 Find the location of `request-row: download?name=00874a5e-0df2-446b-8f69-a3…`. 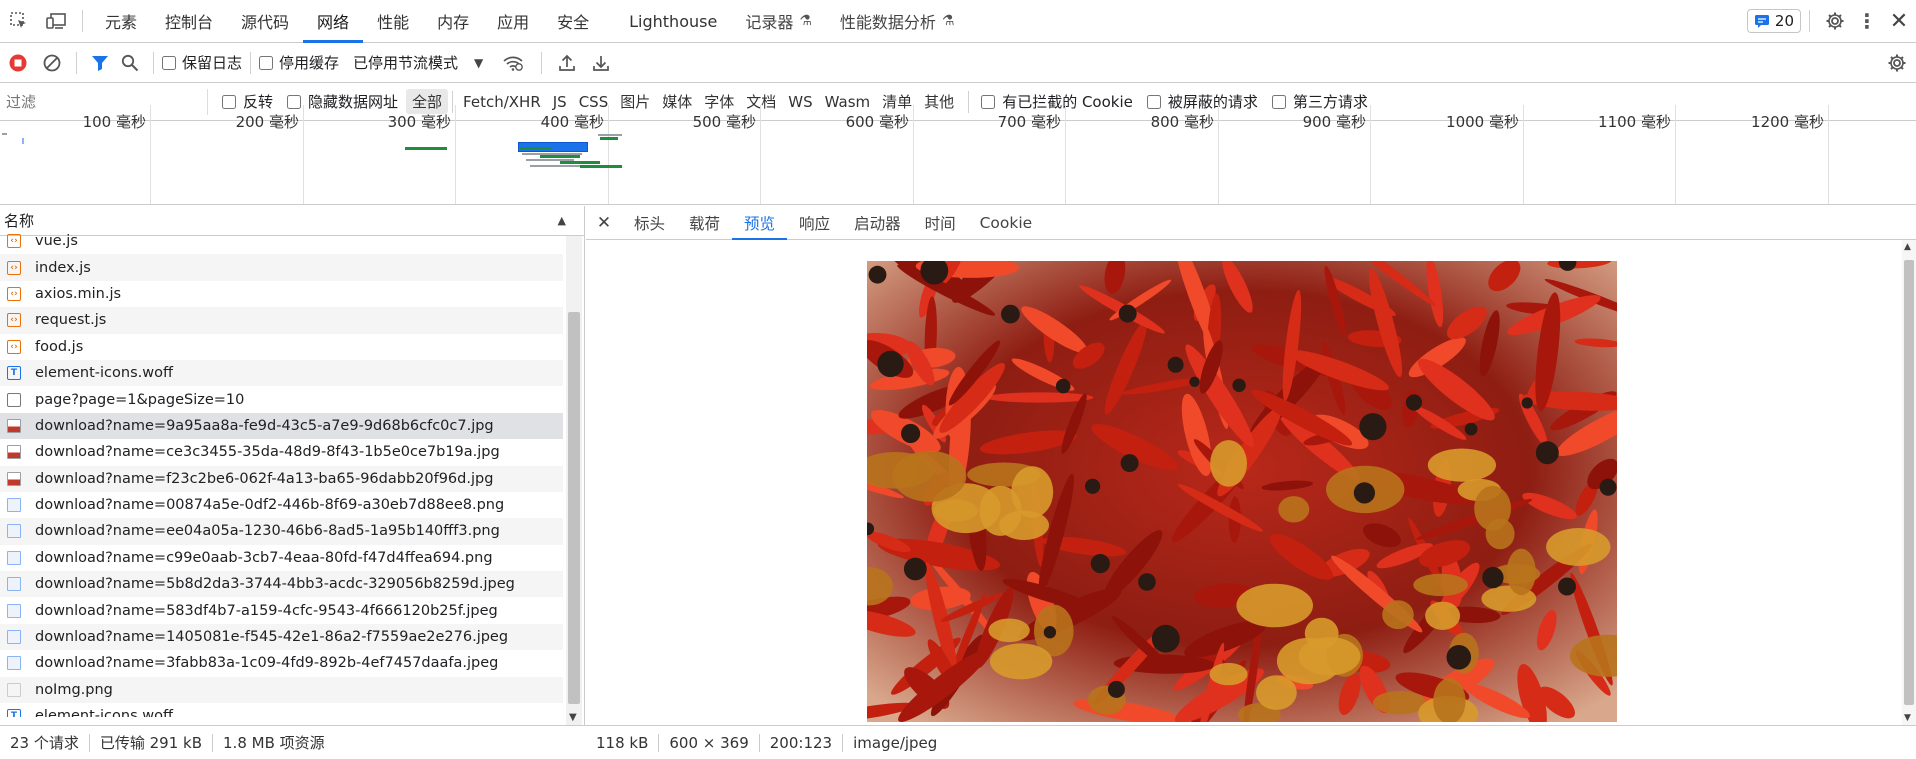

request-row: download?name=00874a5e-0df2-446b-8f69-a3… is located at coordinates (281, 505).